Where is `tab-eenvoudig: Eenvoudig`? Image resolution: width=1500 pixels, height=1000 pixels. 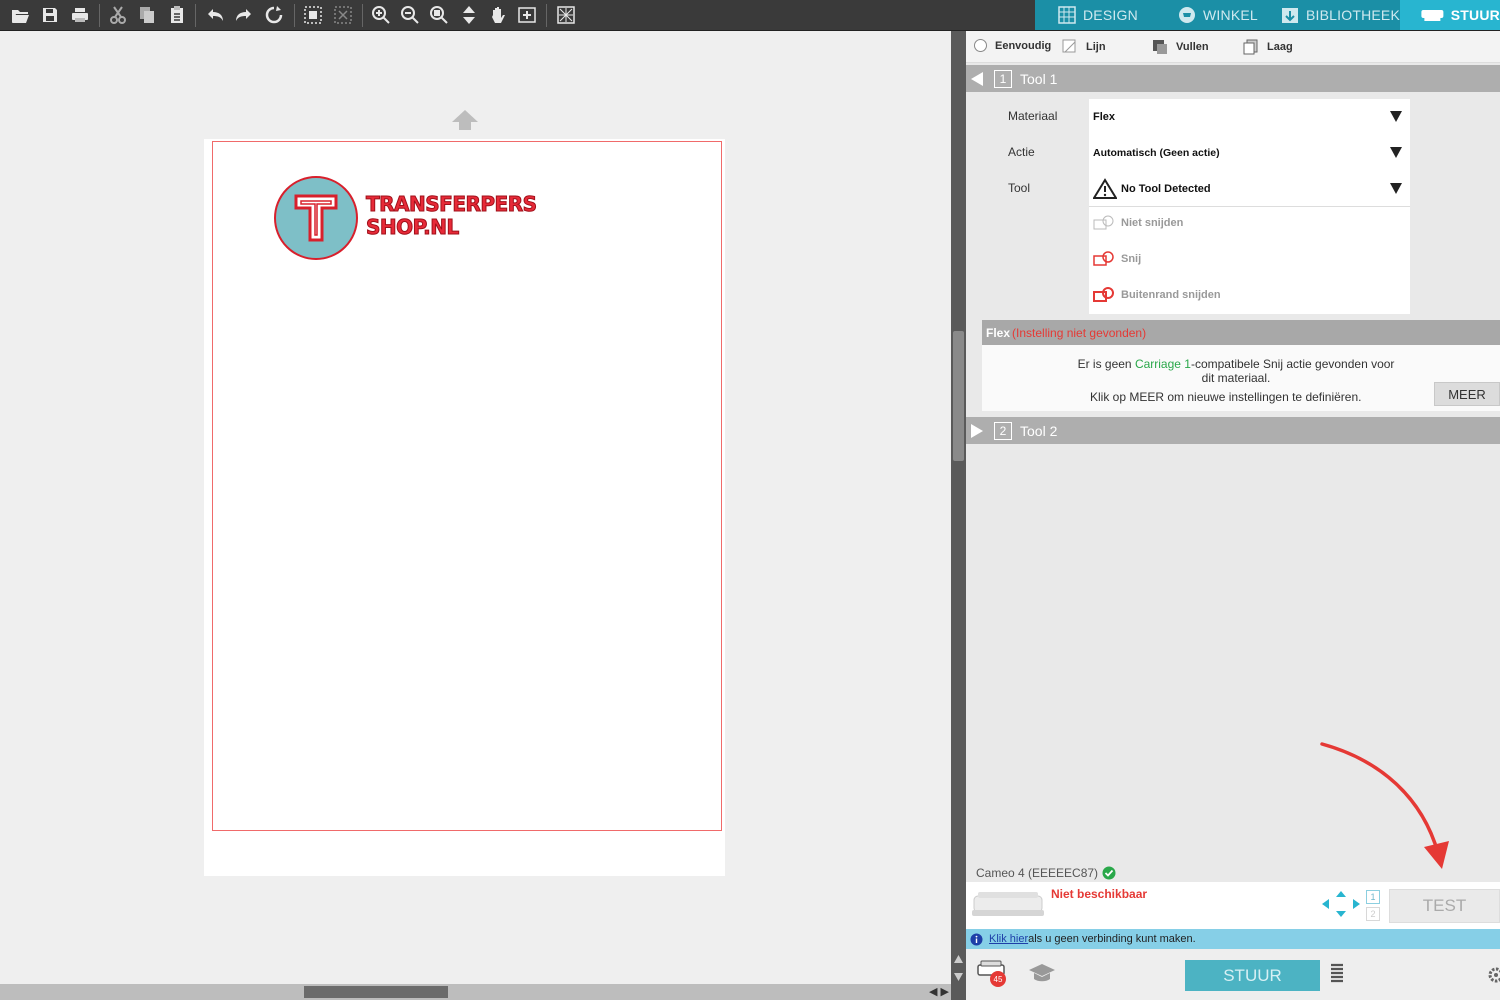 tab-eenvoudig: Eenvoudig is located at coordinates (1012, 45).